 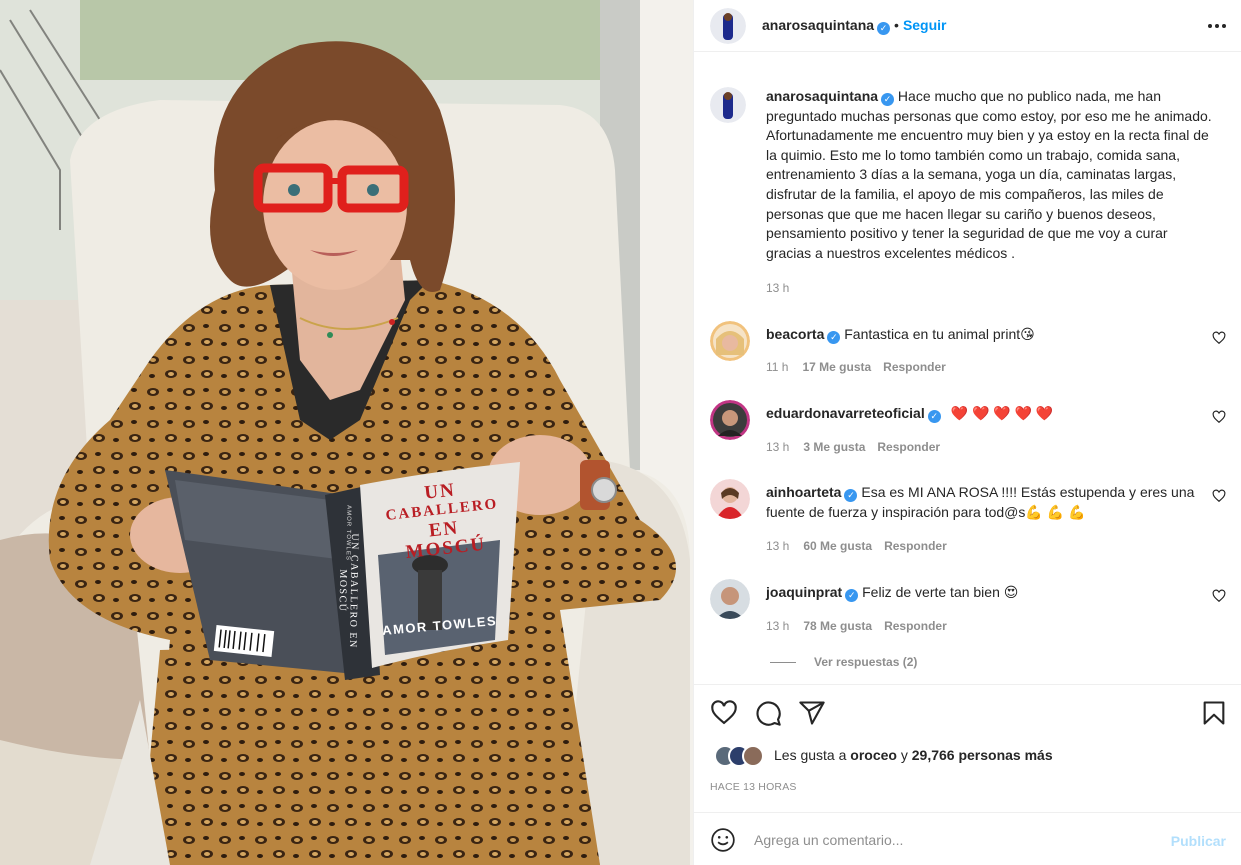 What do you see at coordinates (1198, 841) in the screenshot?
I see `publish-button: Publicar` at bounding box center [1198, 841].